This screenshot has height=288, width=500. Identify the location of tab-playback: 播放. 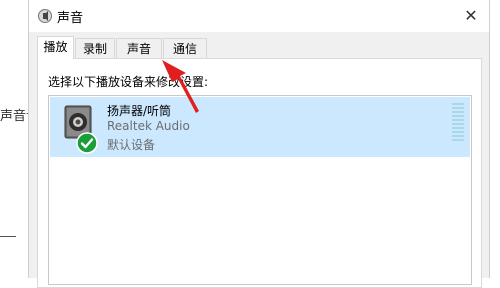
(55, 47).